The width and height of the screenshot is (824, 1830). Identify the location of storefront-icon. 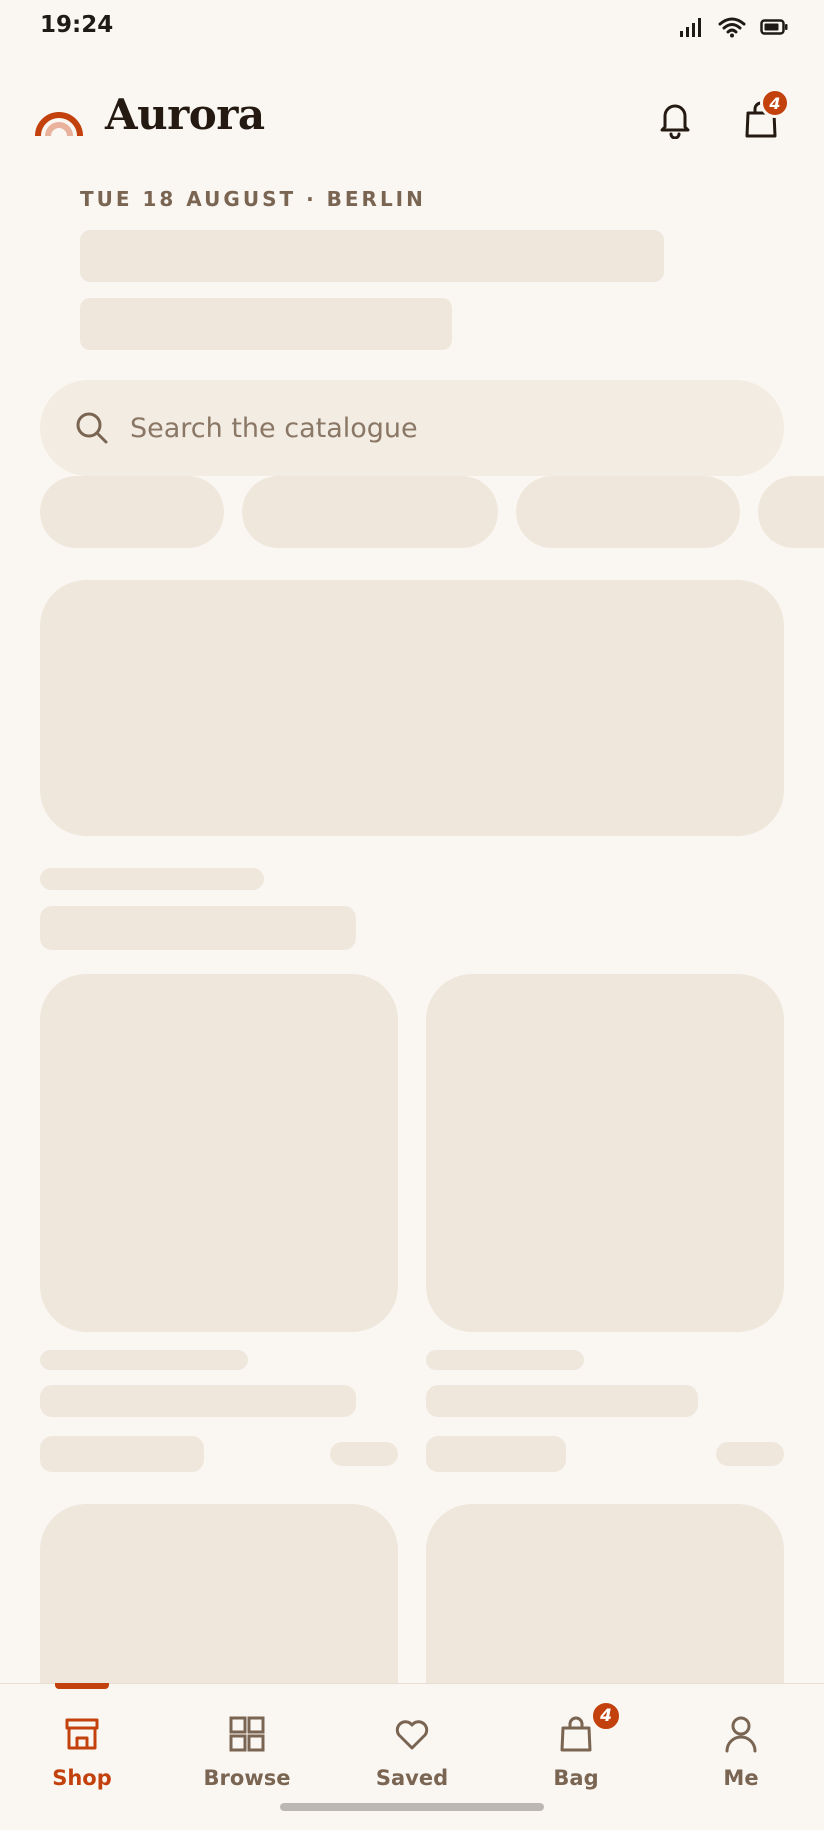
(82, 1734).